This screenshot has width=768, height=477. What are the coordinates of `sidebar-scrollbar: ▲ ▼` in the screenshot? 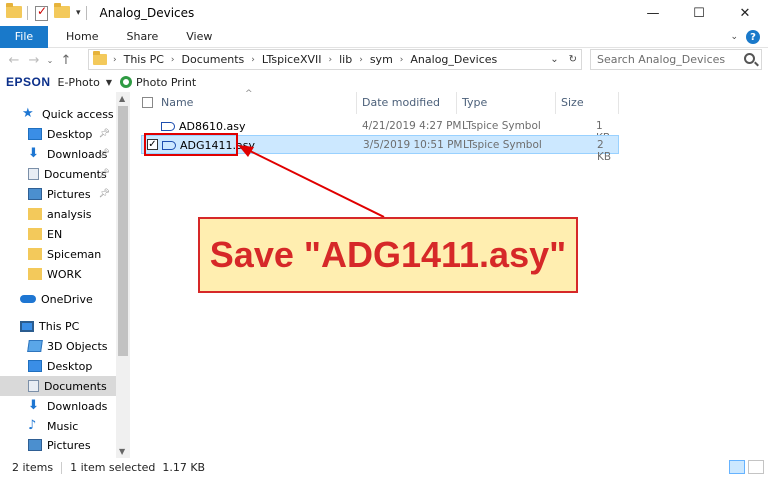 It's located at (123, 275).